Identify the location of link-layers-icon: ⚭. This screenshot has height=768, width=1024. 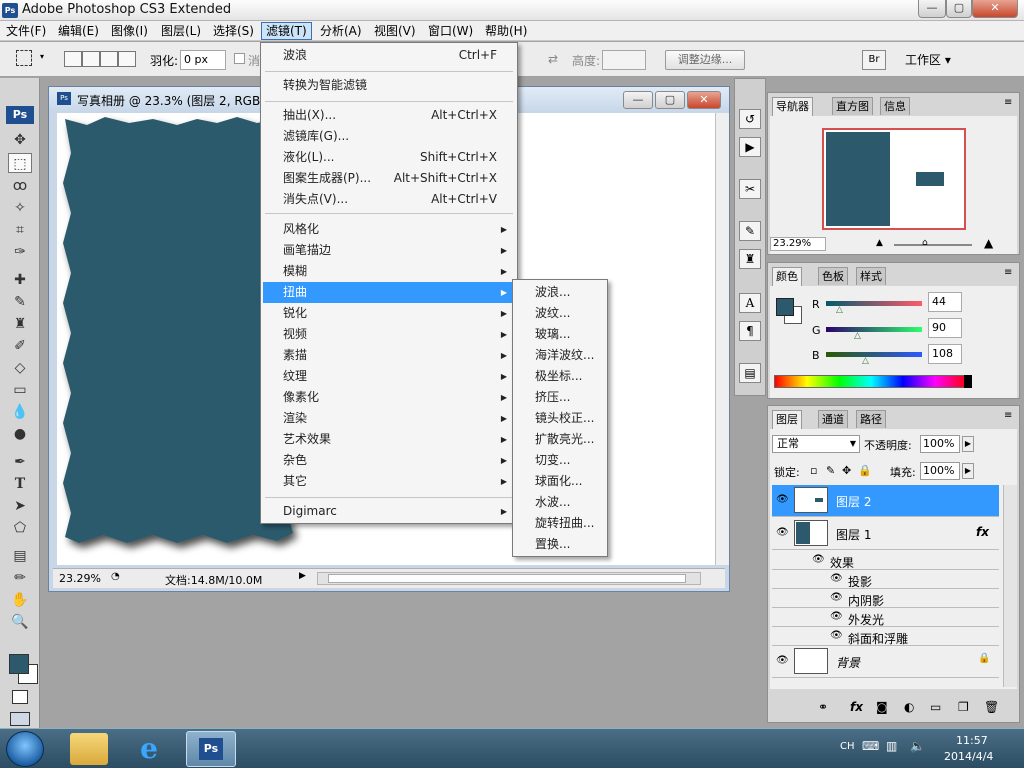
(823, 707).